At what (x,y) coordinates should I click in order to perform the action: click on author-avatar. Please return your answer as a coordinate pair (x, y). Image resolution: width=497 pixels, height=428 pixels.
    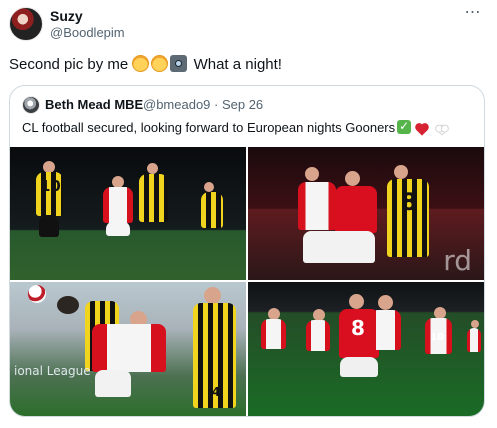
    Looking at the image, I should click on (26, 24).